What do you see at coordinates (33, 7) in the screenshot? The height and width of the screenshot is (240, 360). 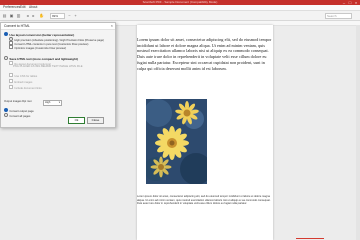 I see `menu-item-about: About` at bounding box center [33, 7].